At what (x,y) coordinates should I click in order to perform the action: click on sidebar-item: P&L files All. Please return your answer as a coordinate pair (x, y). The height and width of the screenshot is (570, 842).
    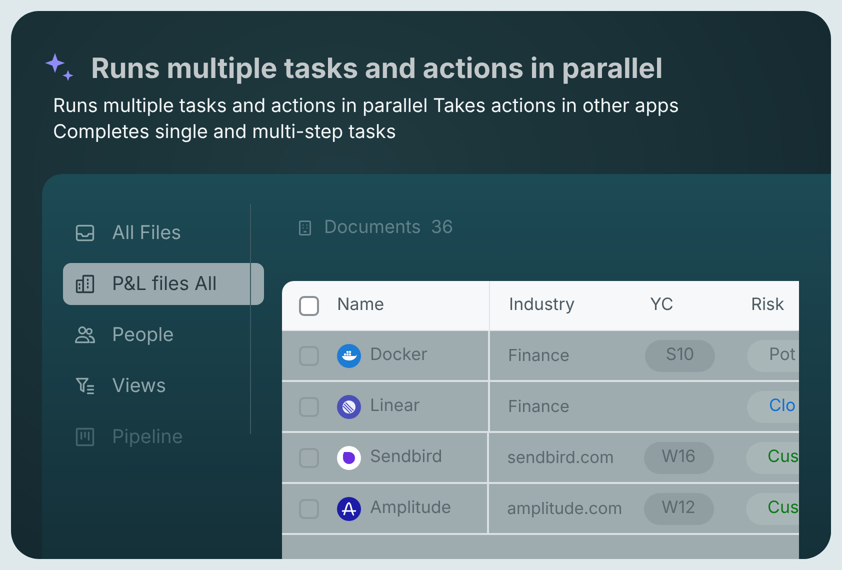
    Looking at the image, I should click on (163, 284).